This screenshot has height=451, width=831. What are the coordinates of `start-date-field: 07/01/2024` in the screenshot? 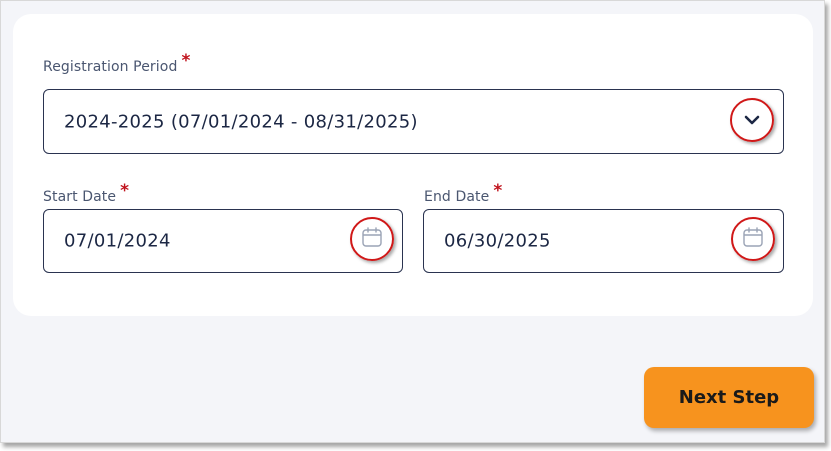 It's located at (223, 241).